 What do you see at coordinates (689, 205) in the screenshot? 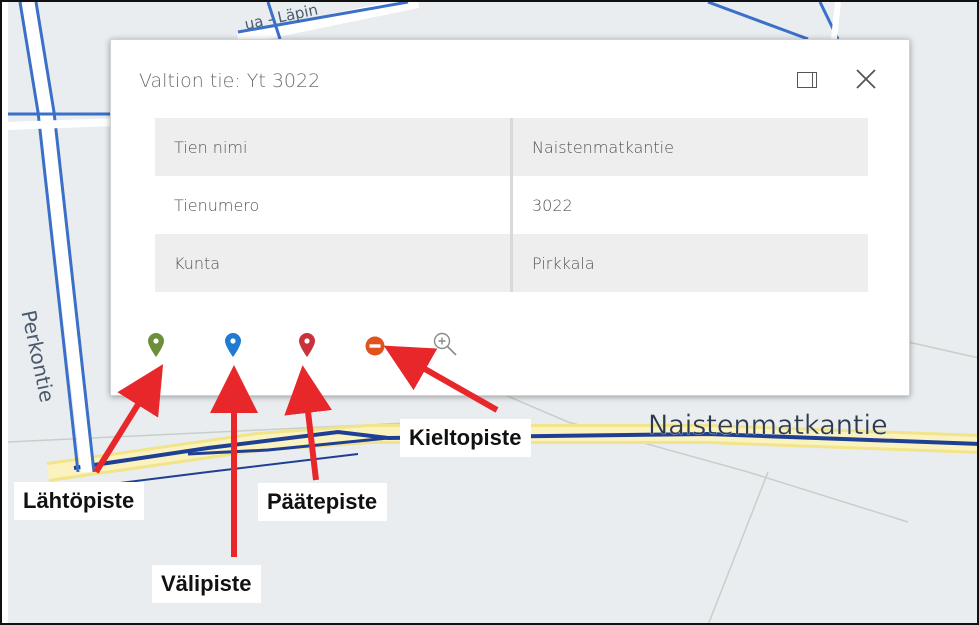
I see `row-value: 3022` at bounding box center [689, 205].